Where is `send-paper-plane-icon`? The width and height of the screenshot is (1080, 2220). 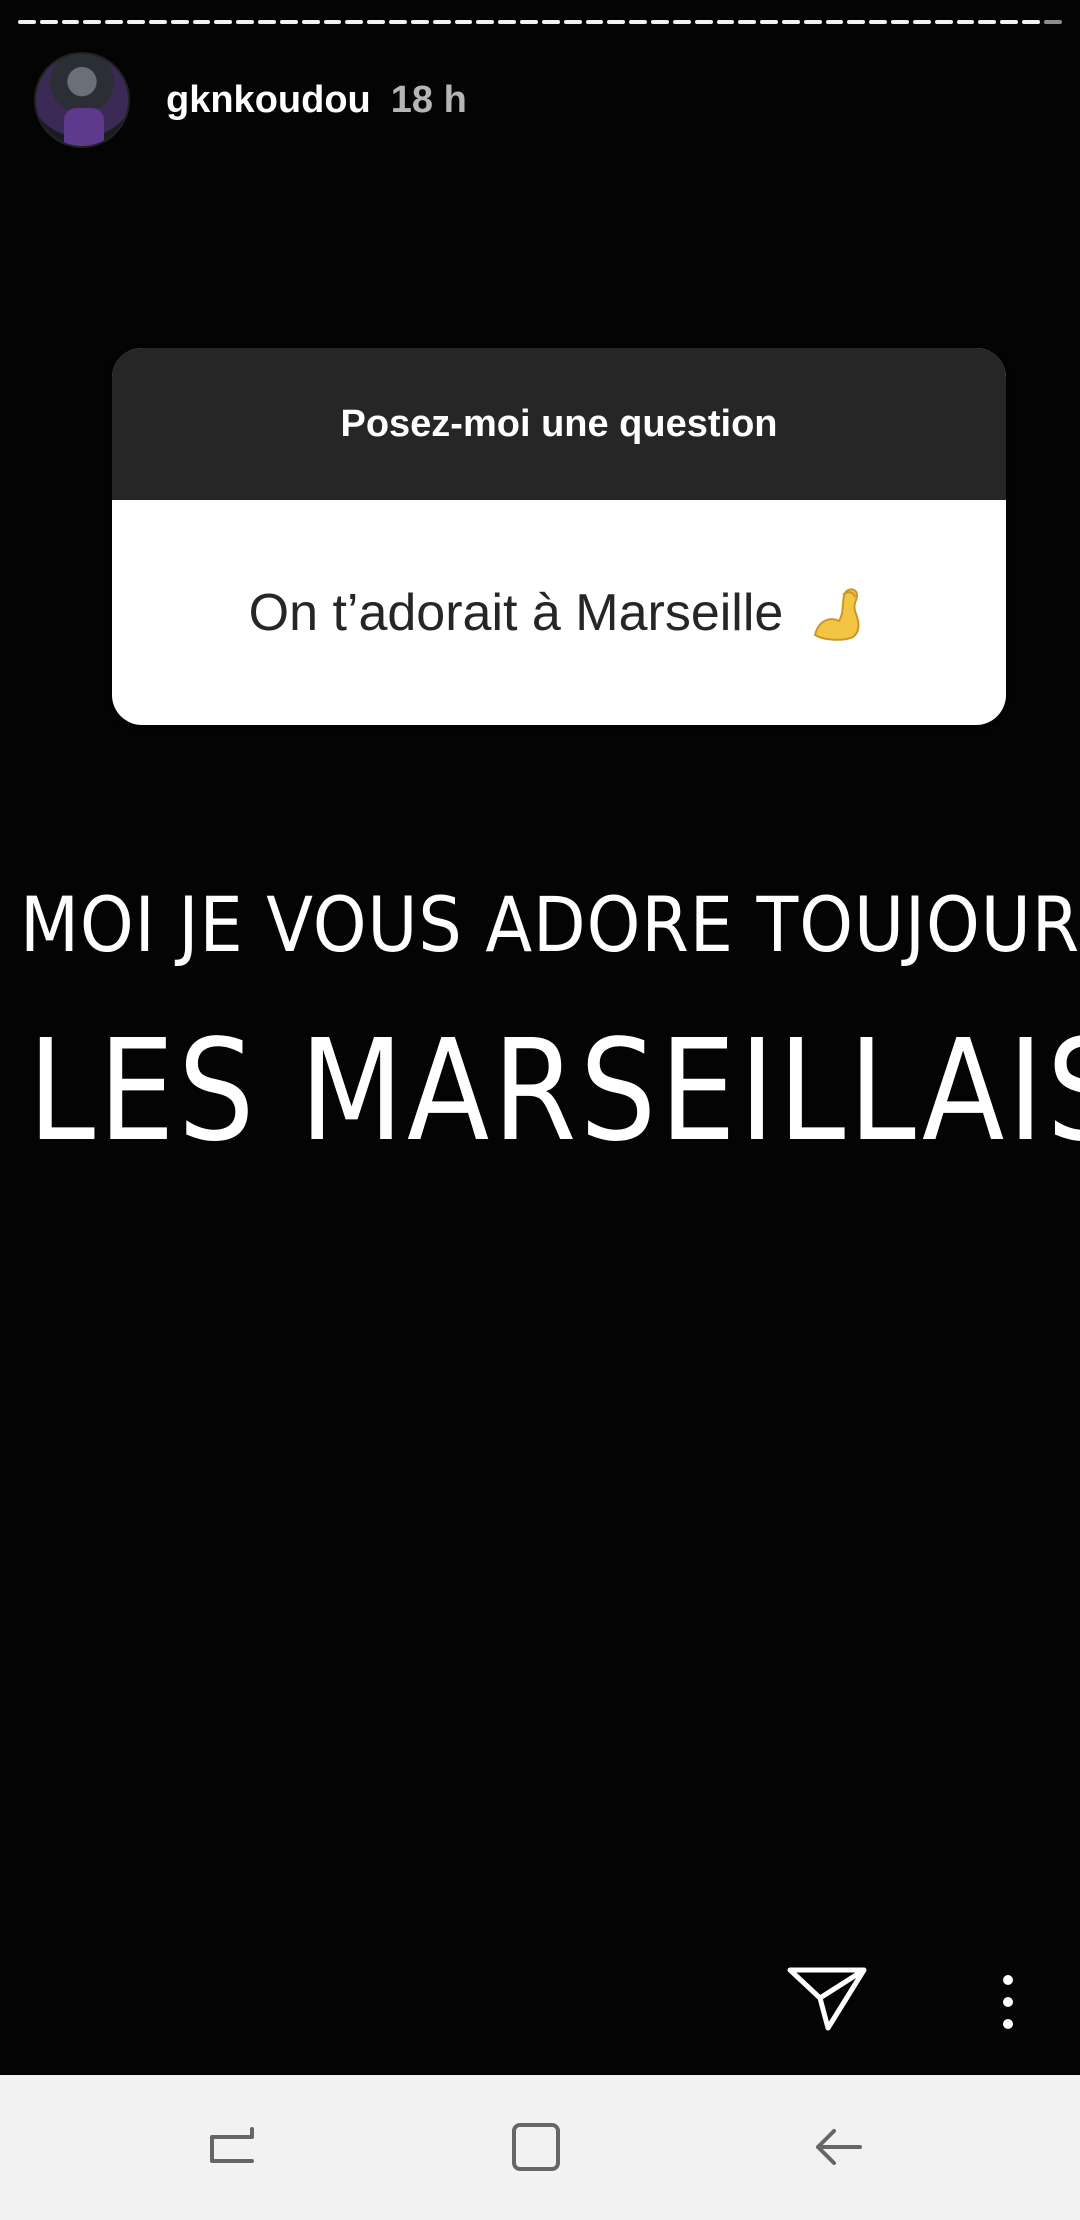
send-paper-plane-icon is located at coordinates (827, 1998).